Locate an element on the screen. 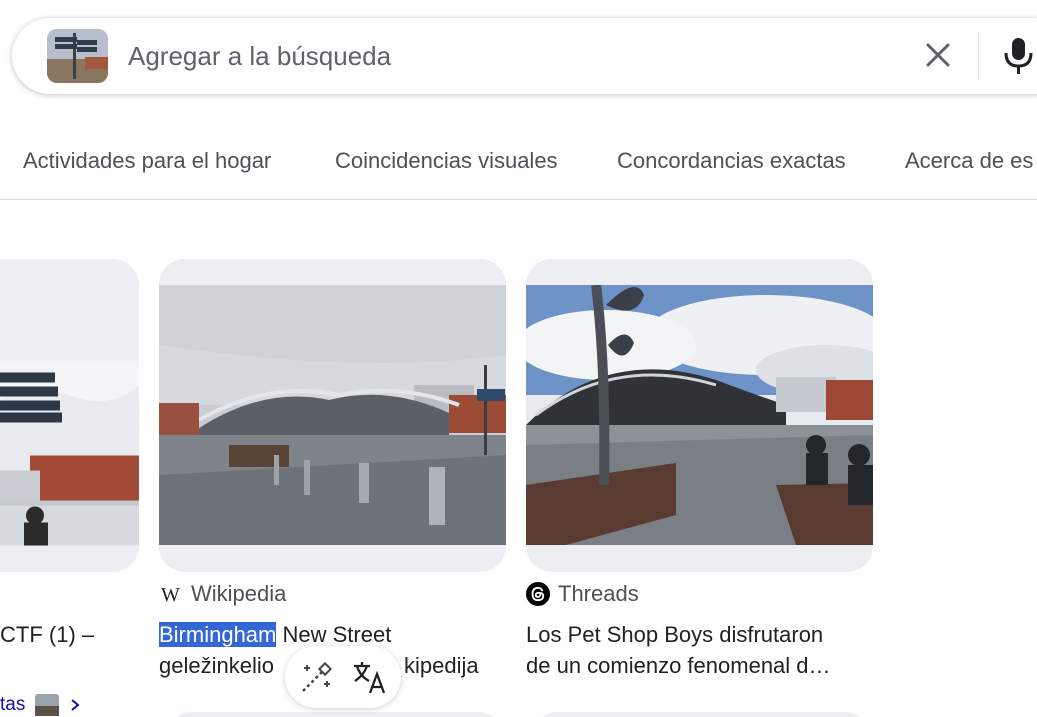  tab-concordancias-exactas: Concordancias exactas is located at coordinates (731, 161).